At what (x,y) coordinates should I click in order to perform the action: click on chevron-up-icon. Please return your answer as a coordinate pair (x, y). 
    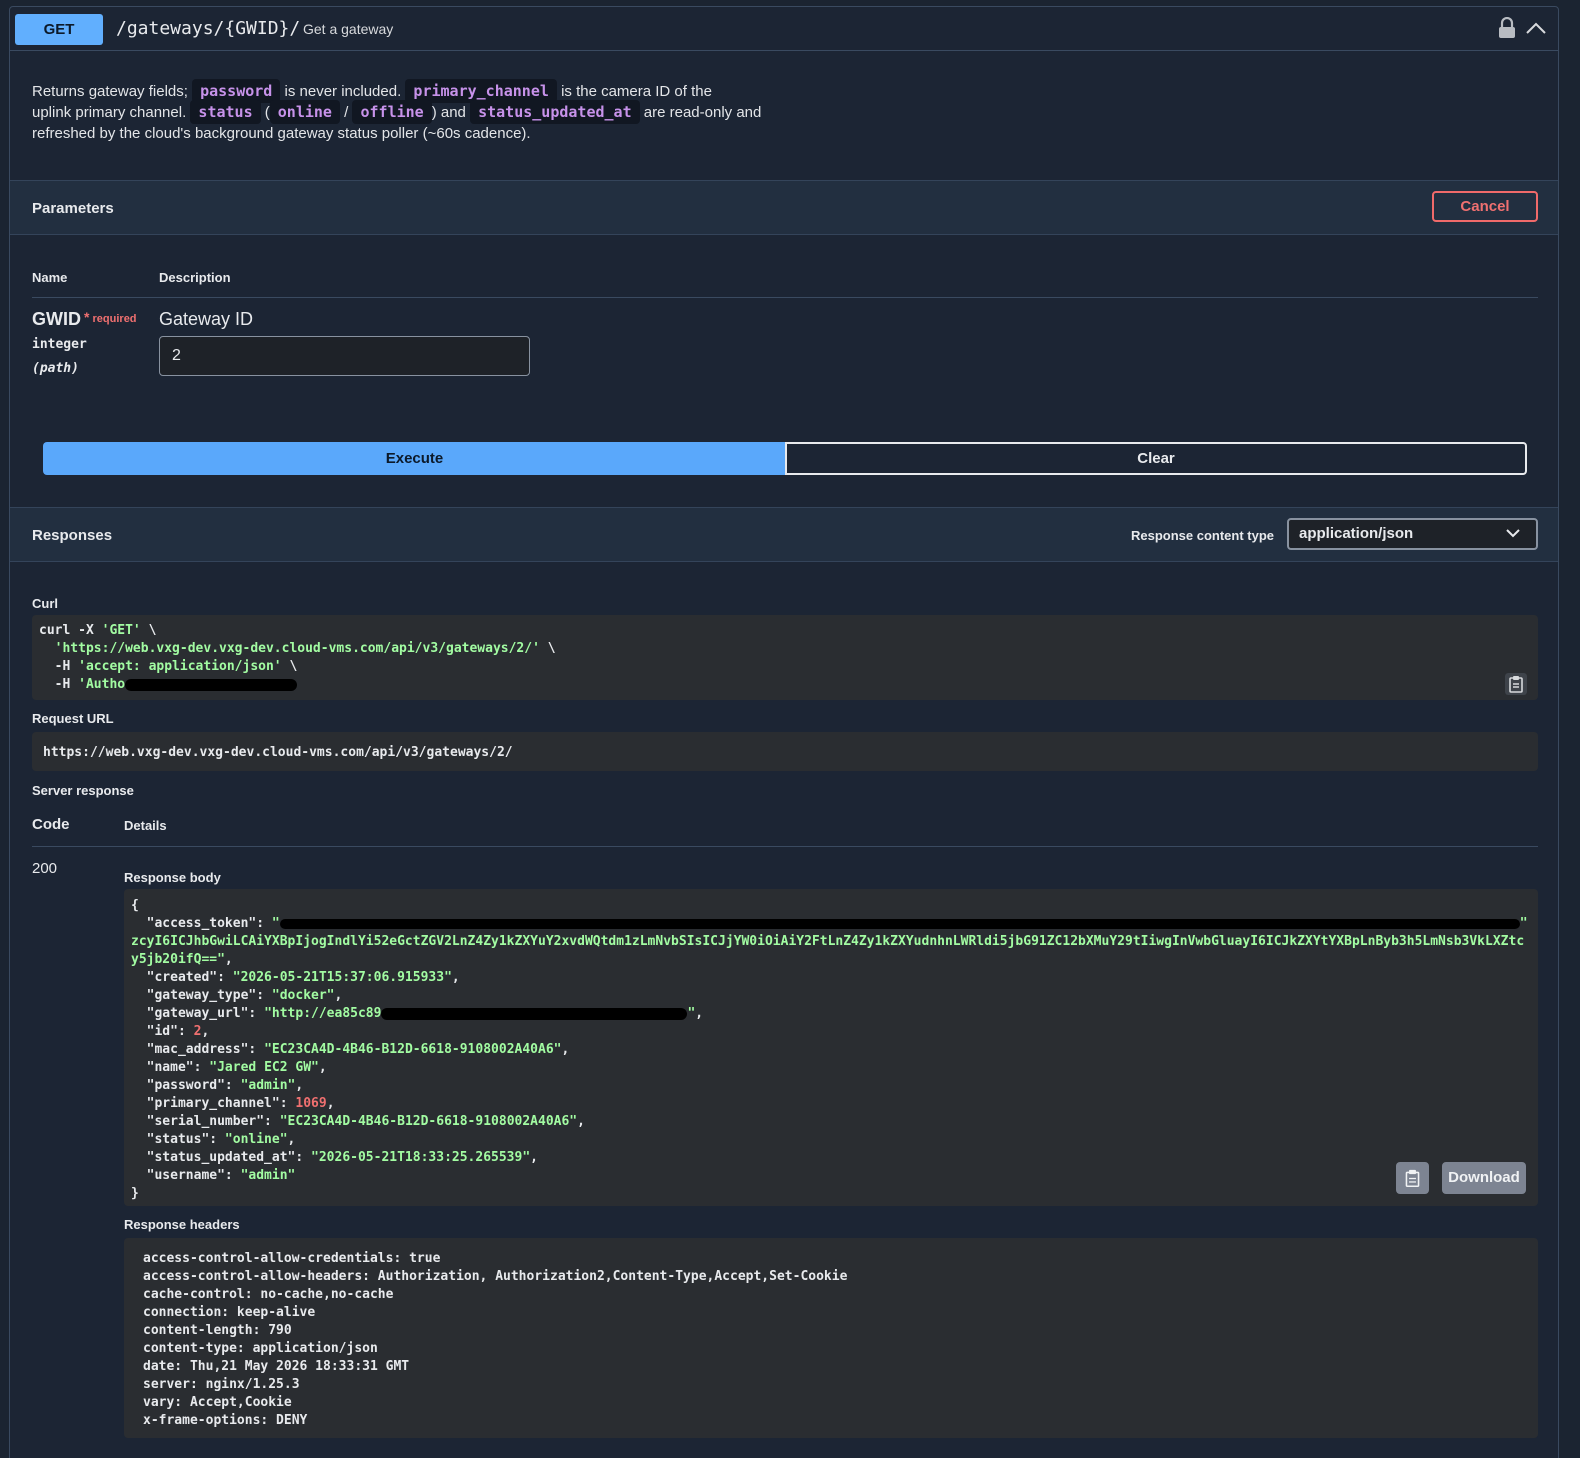
    Looking at the image, I should click on (1536, 28).